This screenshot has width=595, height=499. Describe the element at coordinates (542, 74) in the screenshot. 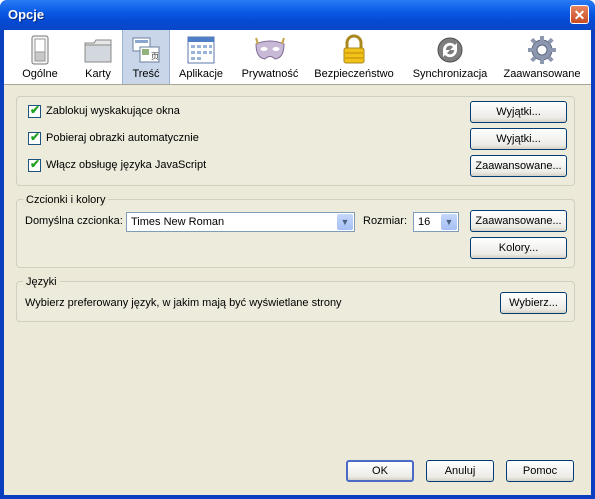

I see `tab-label: Zaawansowane` at that location.